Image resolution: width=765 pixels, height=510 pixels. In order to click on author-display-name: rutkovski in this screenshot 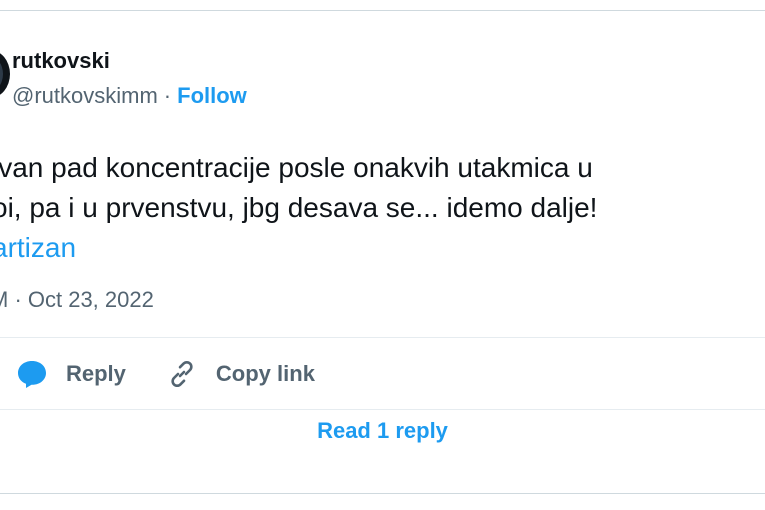, I will do `click(61, 61)`.